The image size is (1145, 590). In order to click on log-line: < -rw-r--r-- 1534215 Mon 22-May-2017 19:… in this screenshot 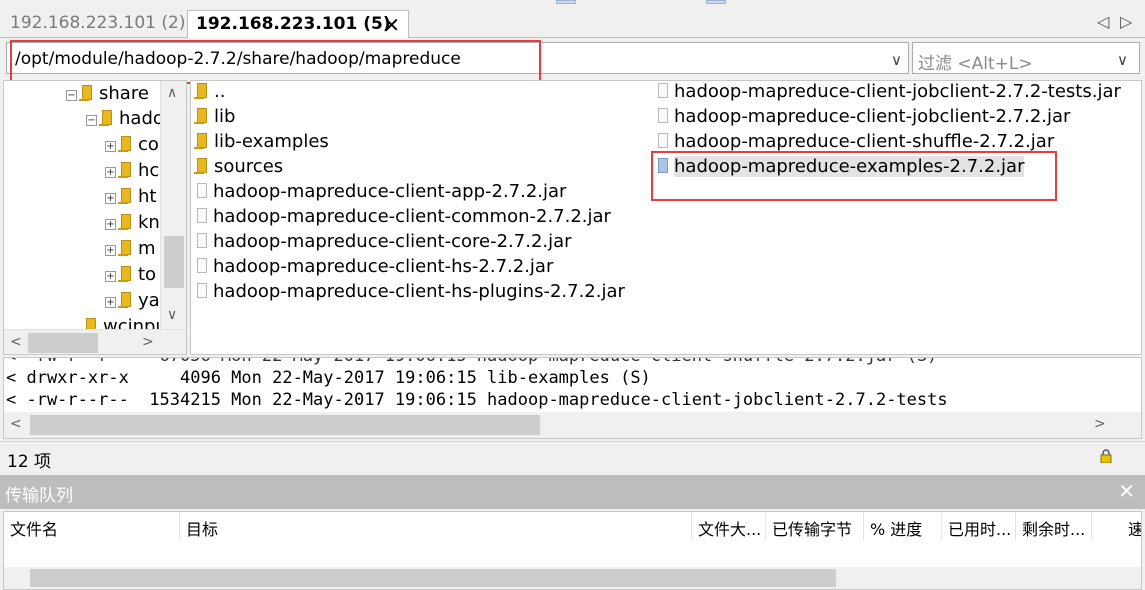, I will do `click(477, 400)`.